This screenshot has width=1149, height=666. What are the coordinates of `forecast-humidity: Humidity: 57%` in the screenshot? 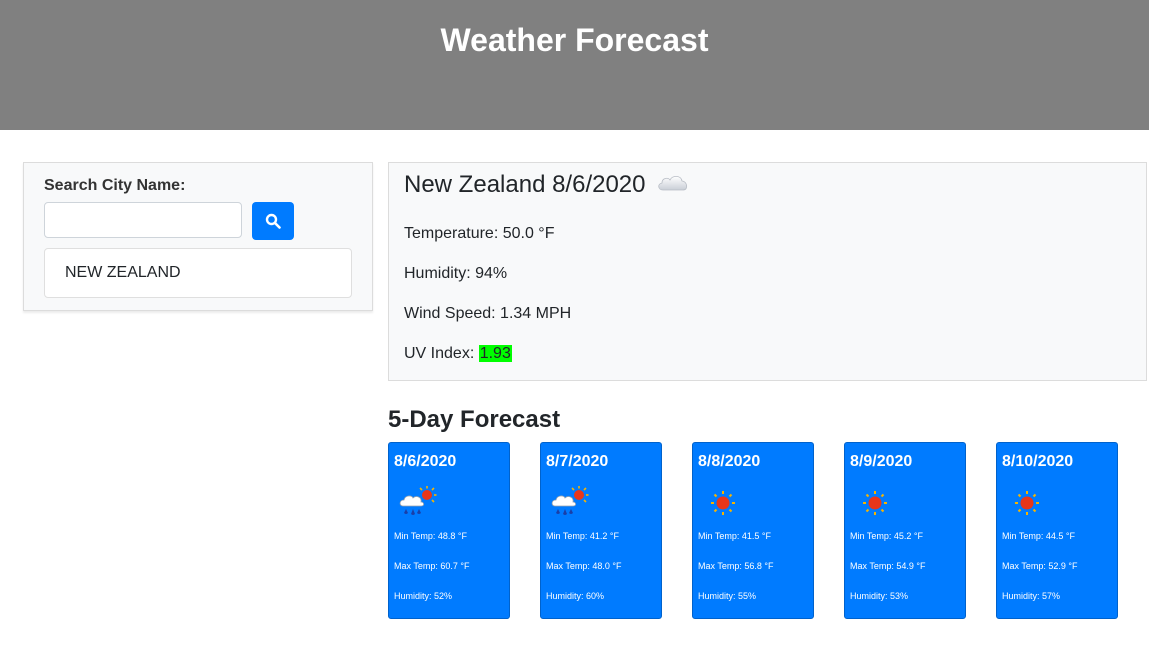 It's located at (1031, 596).